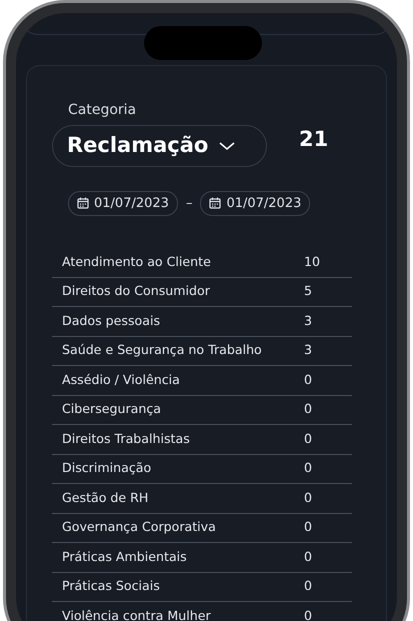  Describe the element at coordinates (137, 614) in the screenshot. I see `category-name: Violência contra Mulher` at that location.